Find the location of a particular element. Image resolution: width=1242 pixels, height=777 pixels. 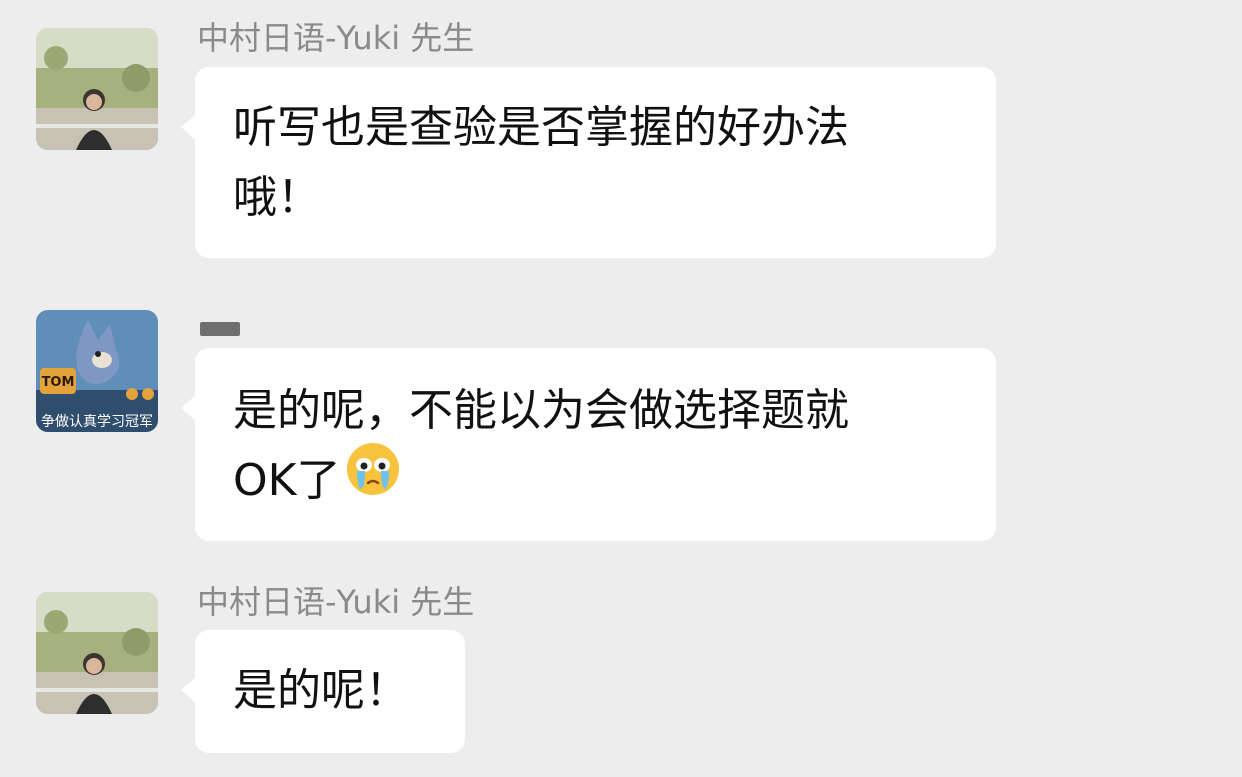

message-text-line: 听写也是查验是否掌握的好办法 is located at coordinates (541, 127).